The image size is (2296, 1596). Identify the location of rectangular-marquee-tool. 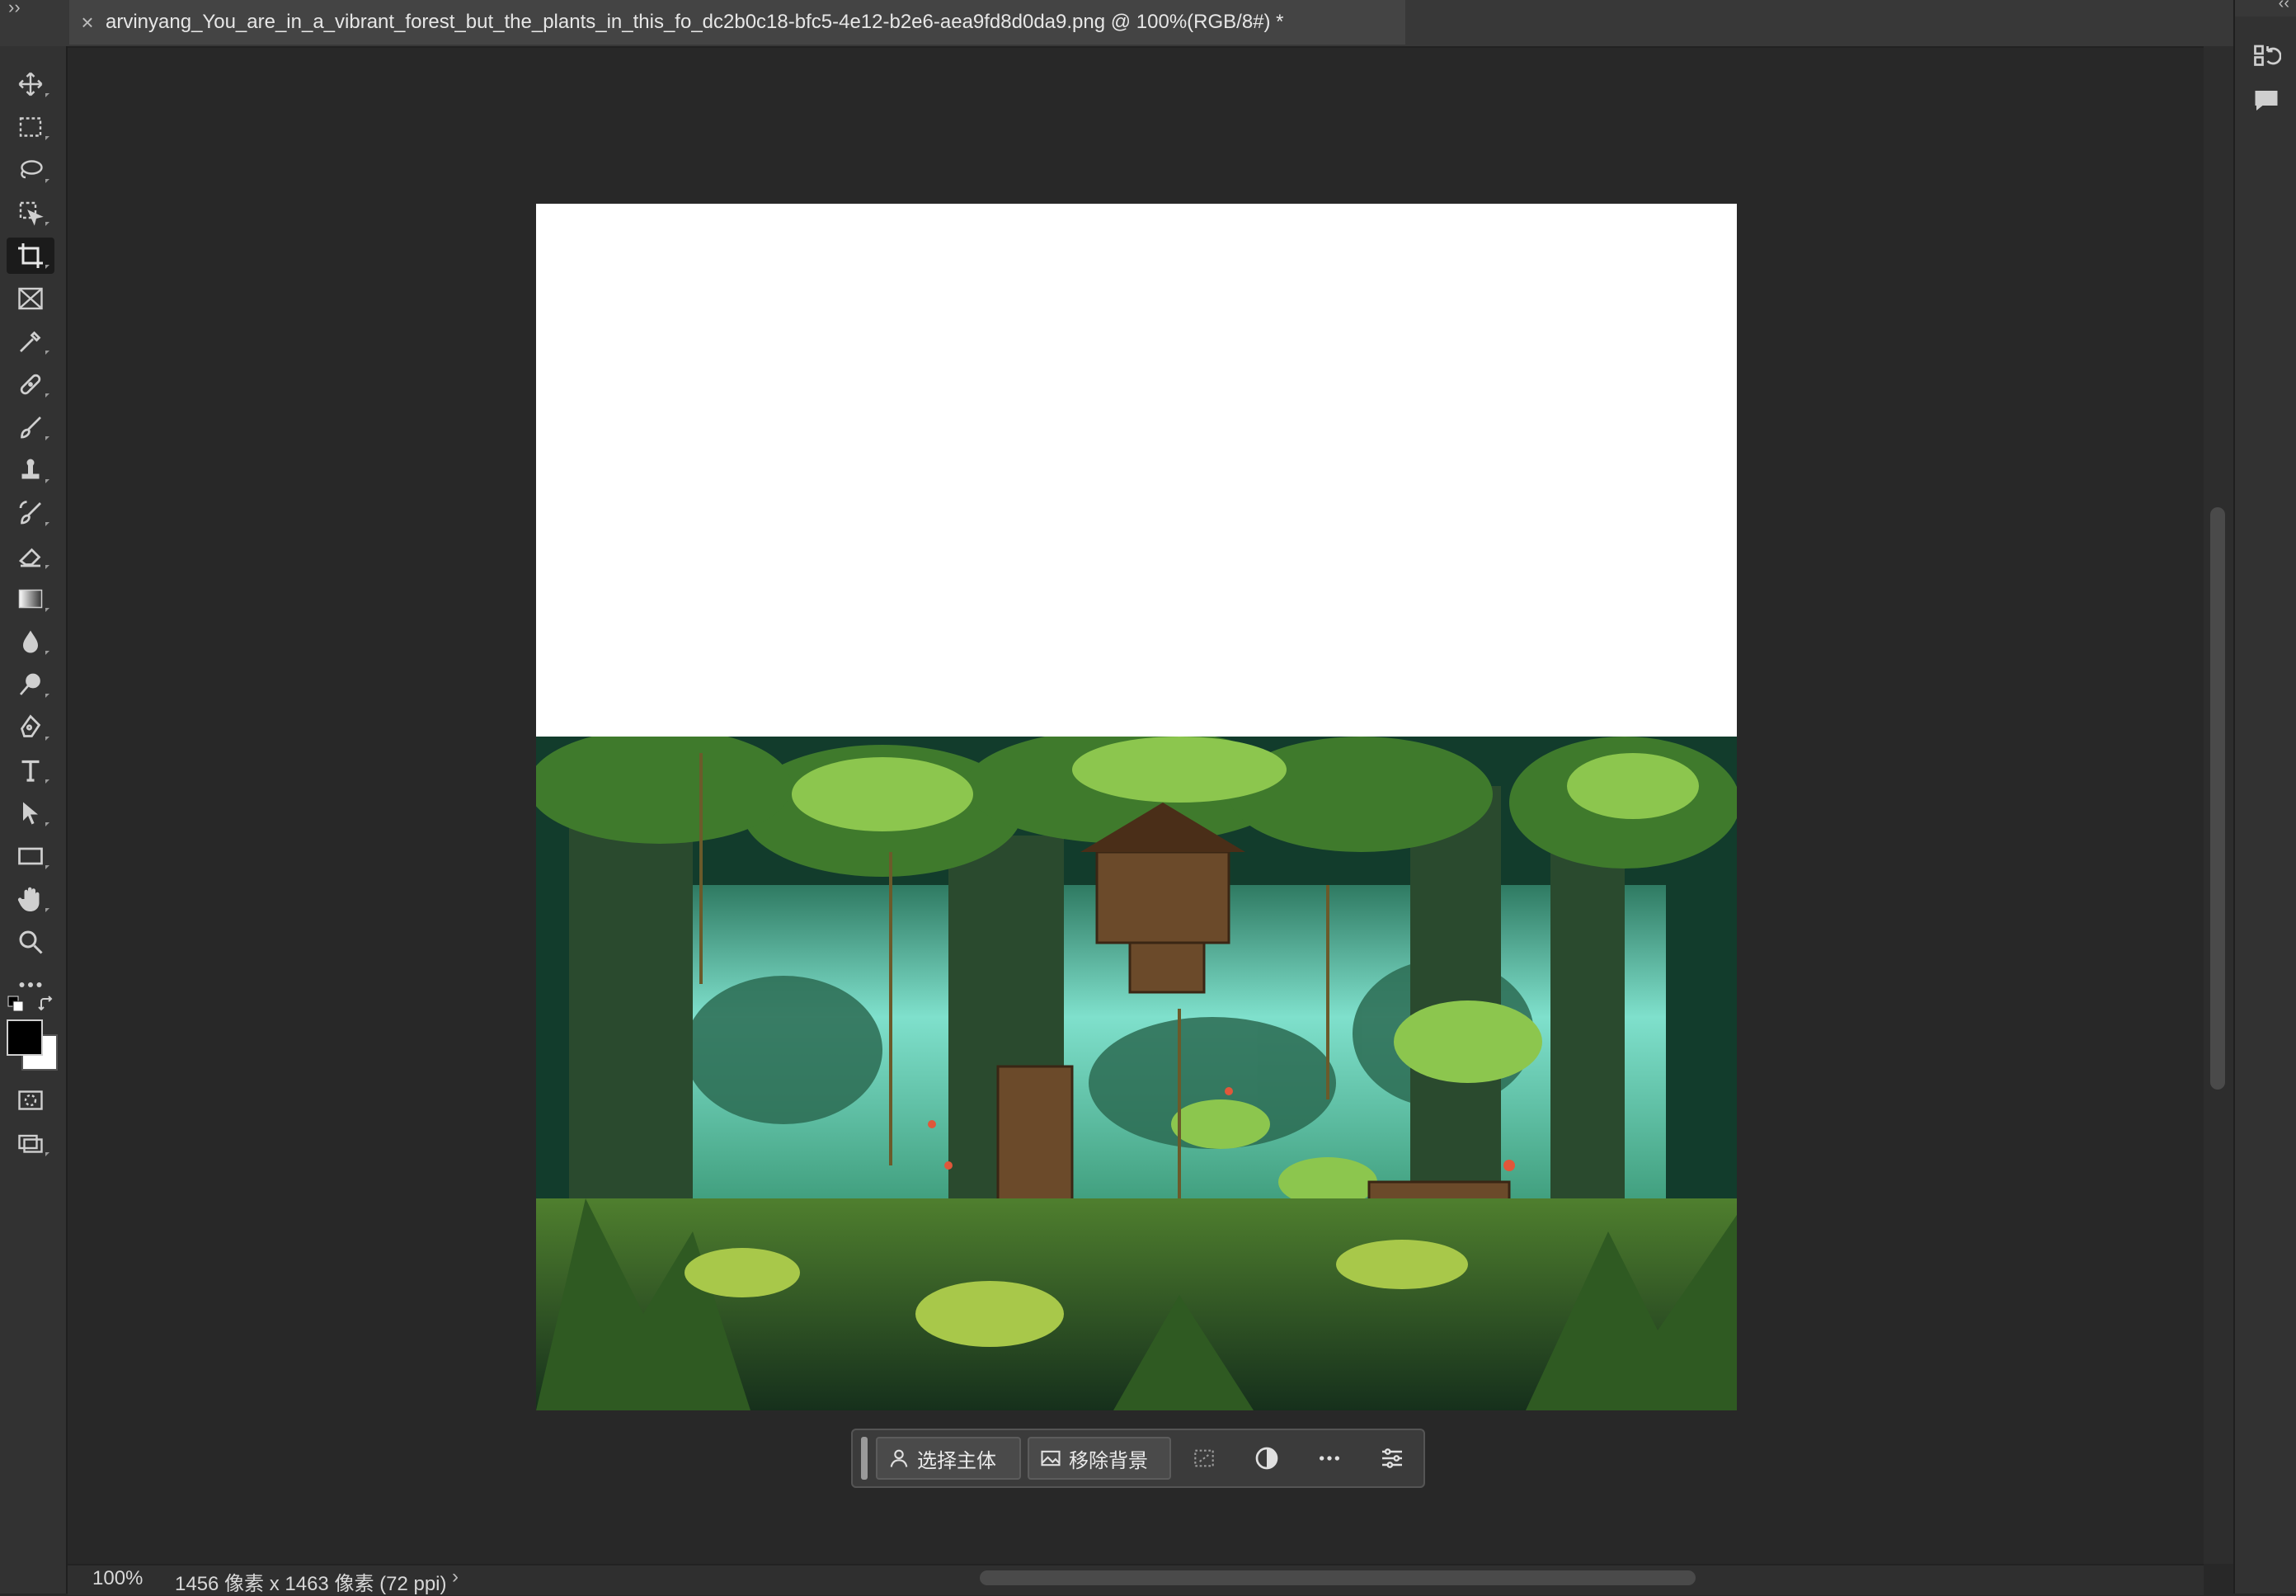
(30, 127).